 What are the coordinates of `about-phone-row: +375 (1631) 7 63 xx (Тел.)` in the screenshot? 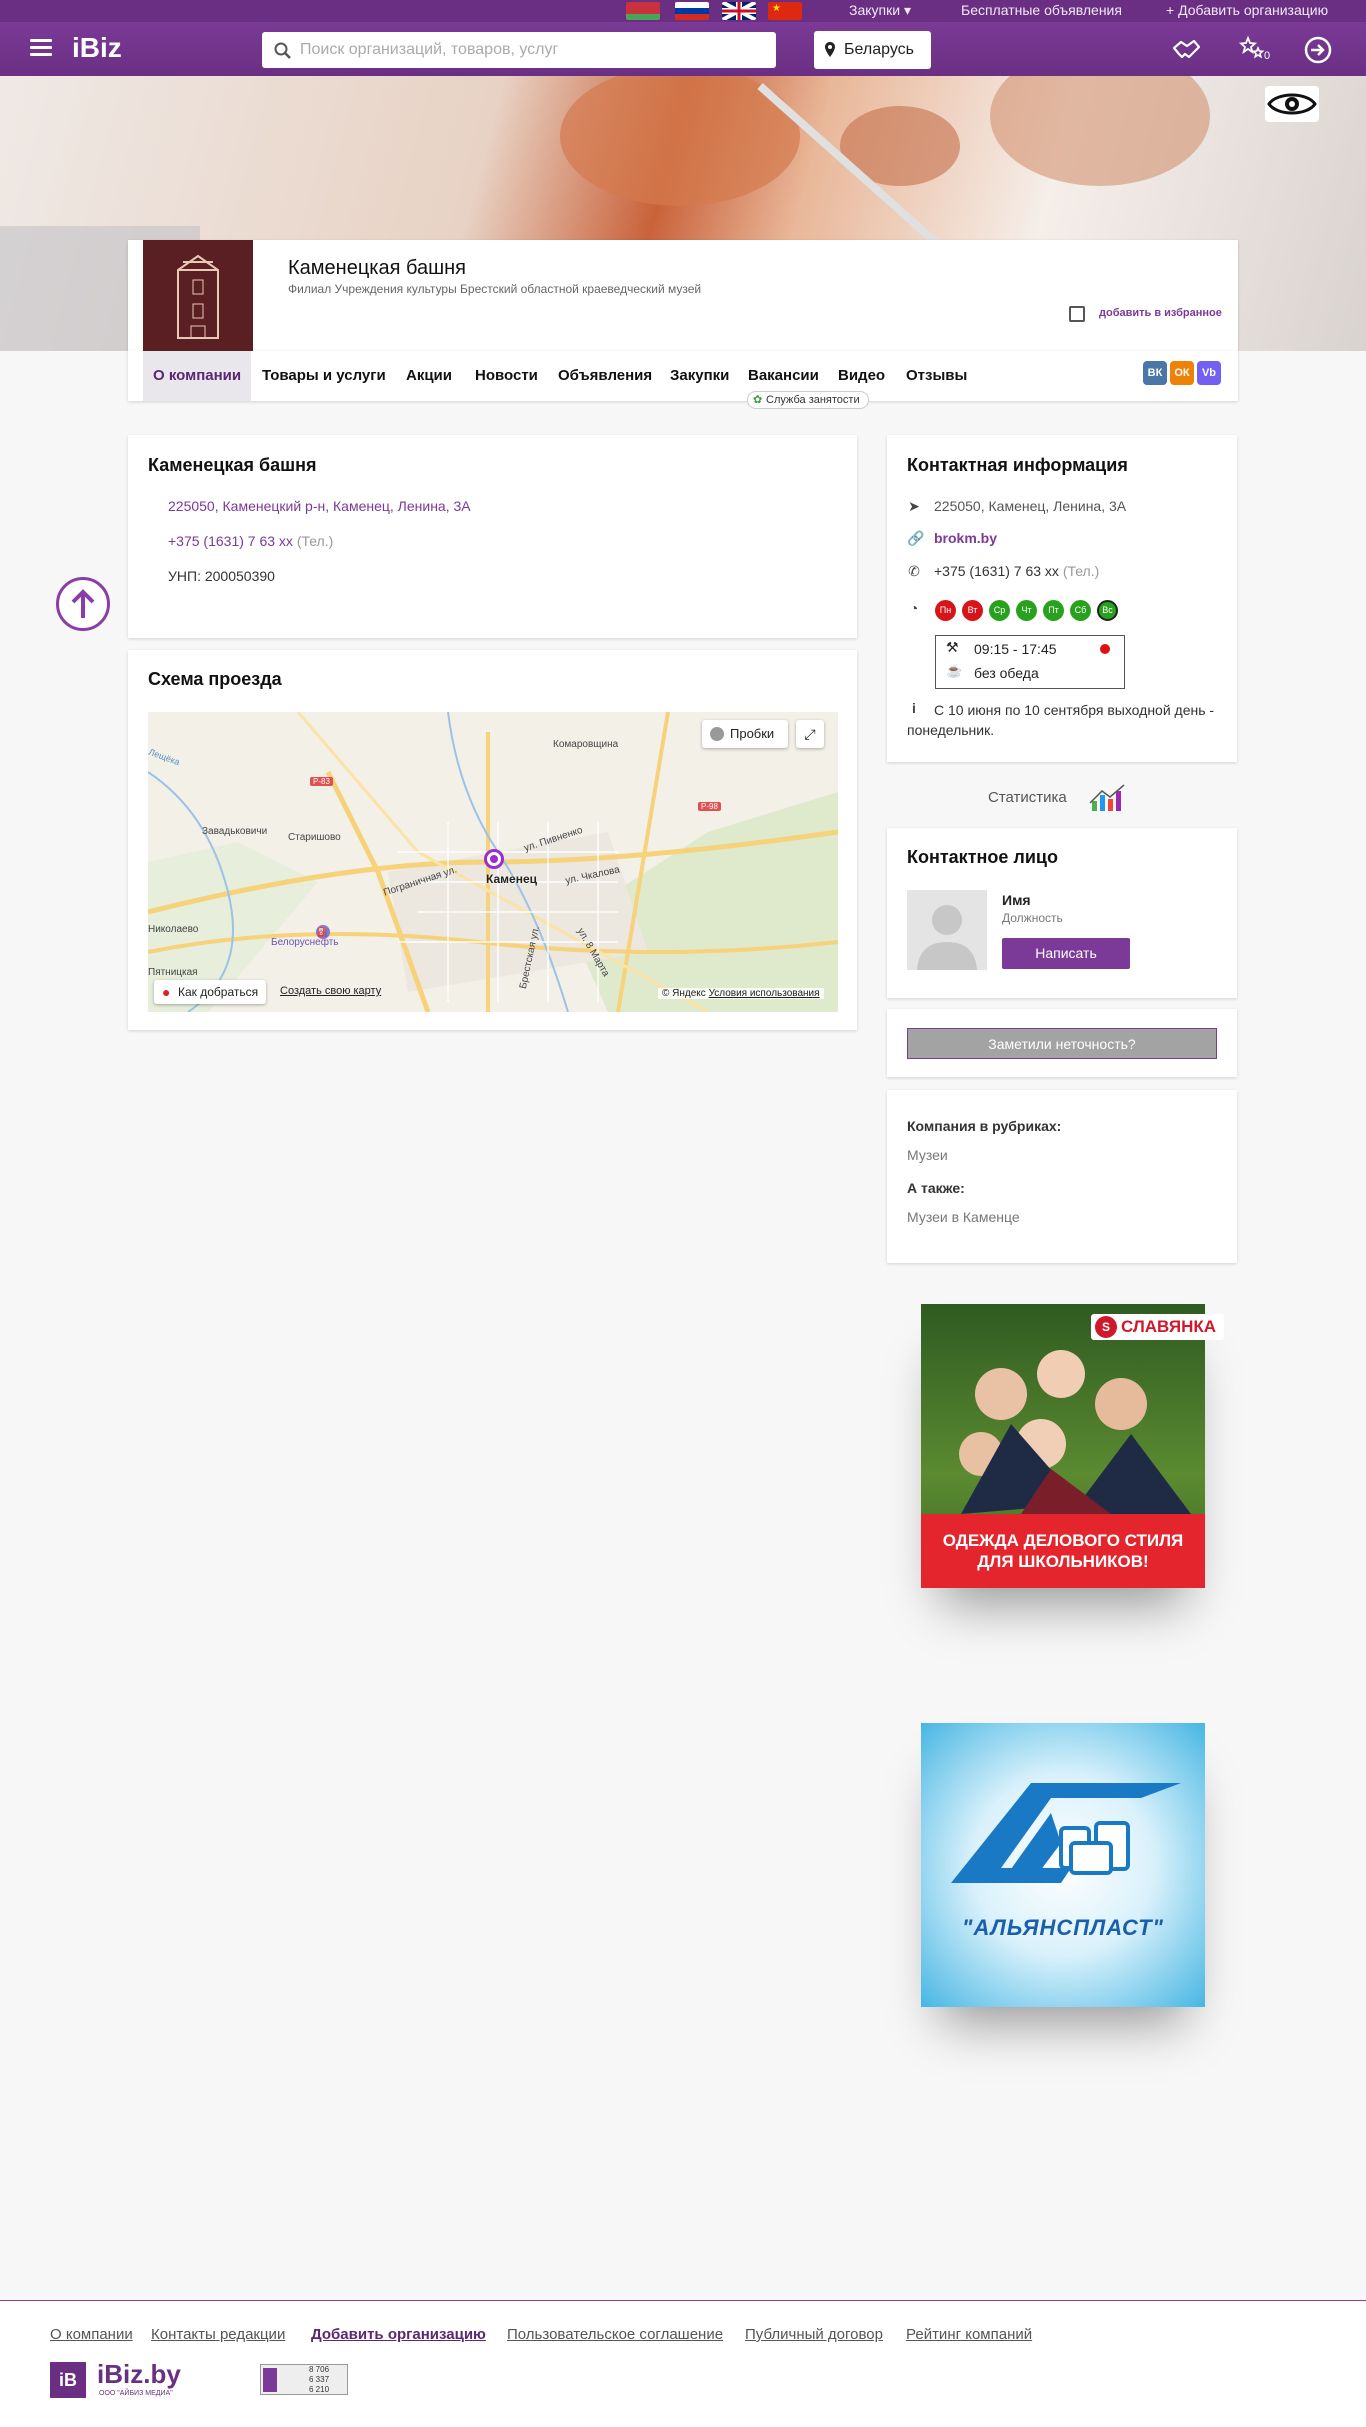 It's located at (250, 541).